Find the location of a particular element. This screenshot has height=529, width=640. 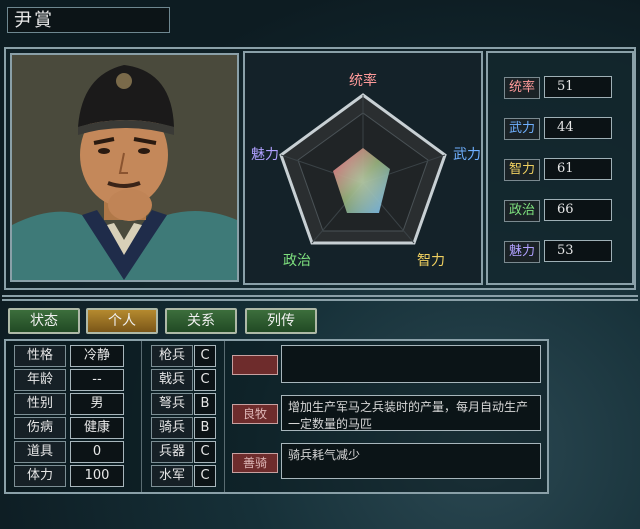

profile-label: 性格 is located at coordinates (40, 356).